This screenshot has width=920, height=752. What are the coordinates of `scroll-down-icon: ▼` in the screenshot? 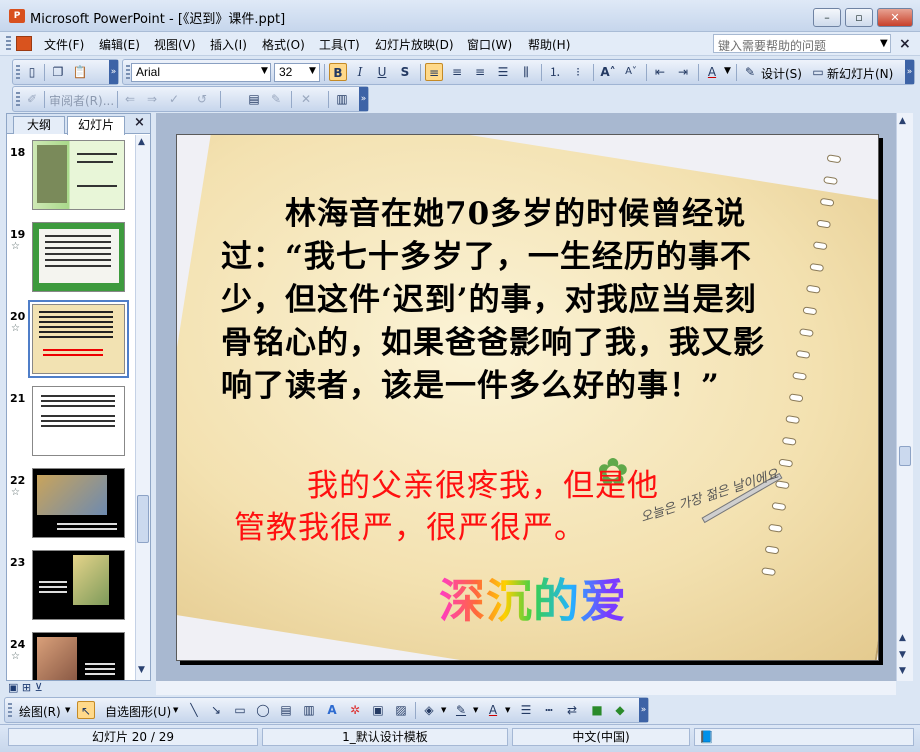 It's located at (141, 670).